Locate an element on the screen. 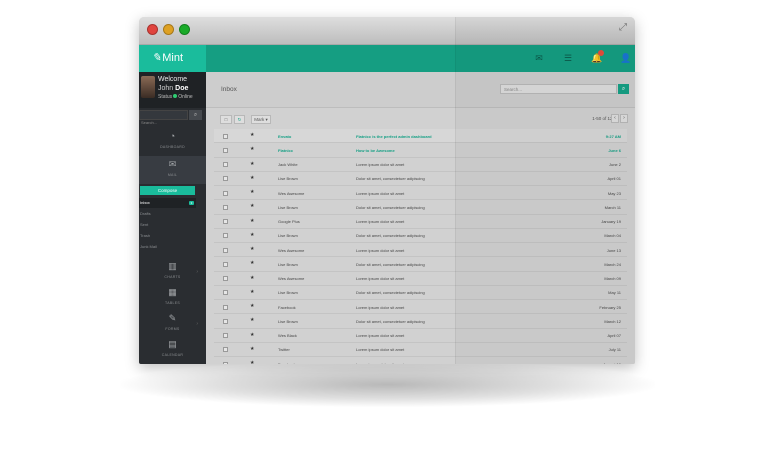 The image size is (775, 473). user-icon: 👤 is located at coordinates (626, 58).